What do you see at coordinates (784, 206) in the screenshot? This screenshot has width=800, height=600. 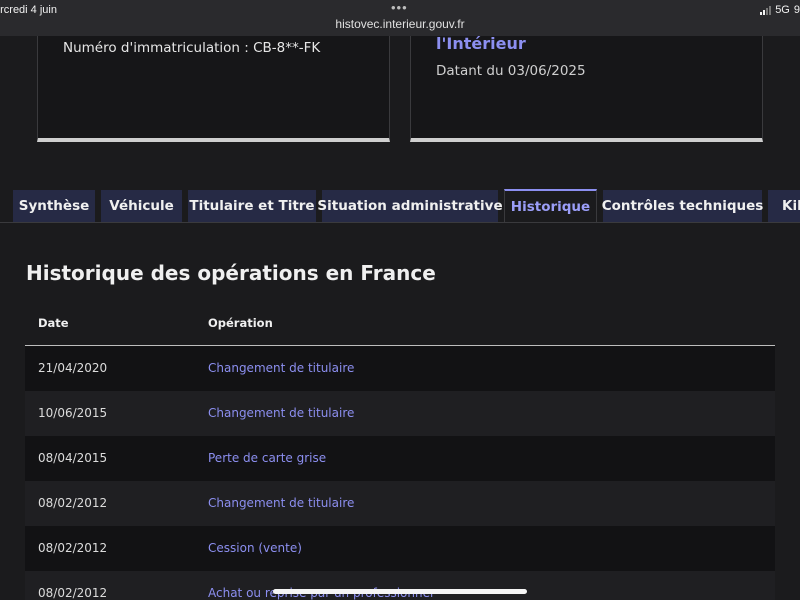 I see `tab-kilometrage: Kil` at bounding box center [784, 206].